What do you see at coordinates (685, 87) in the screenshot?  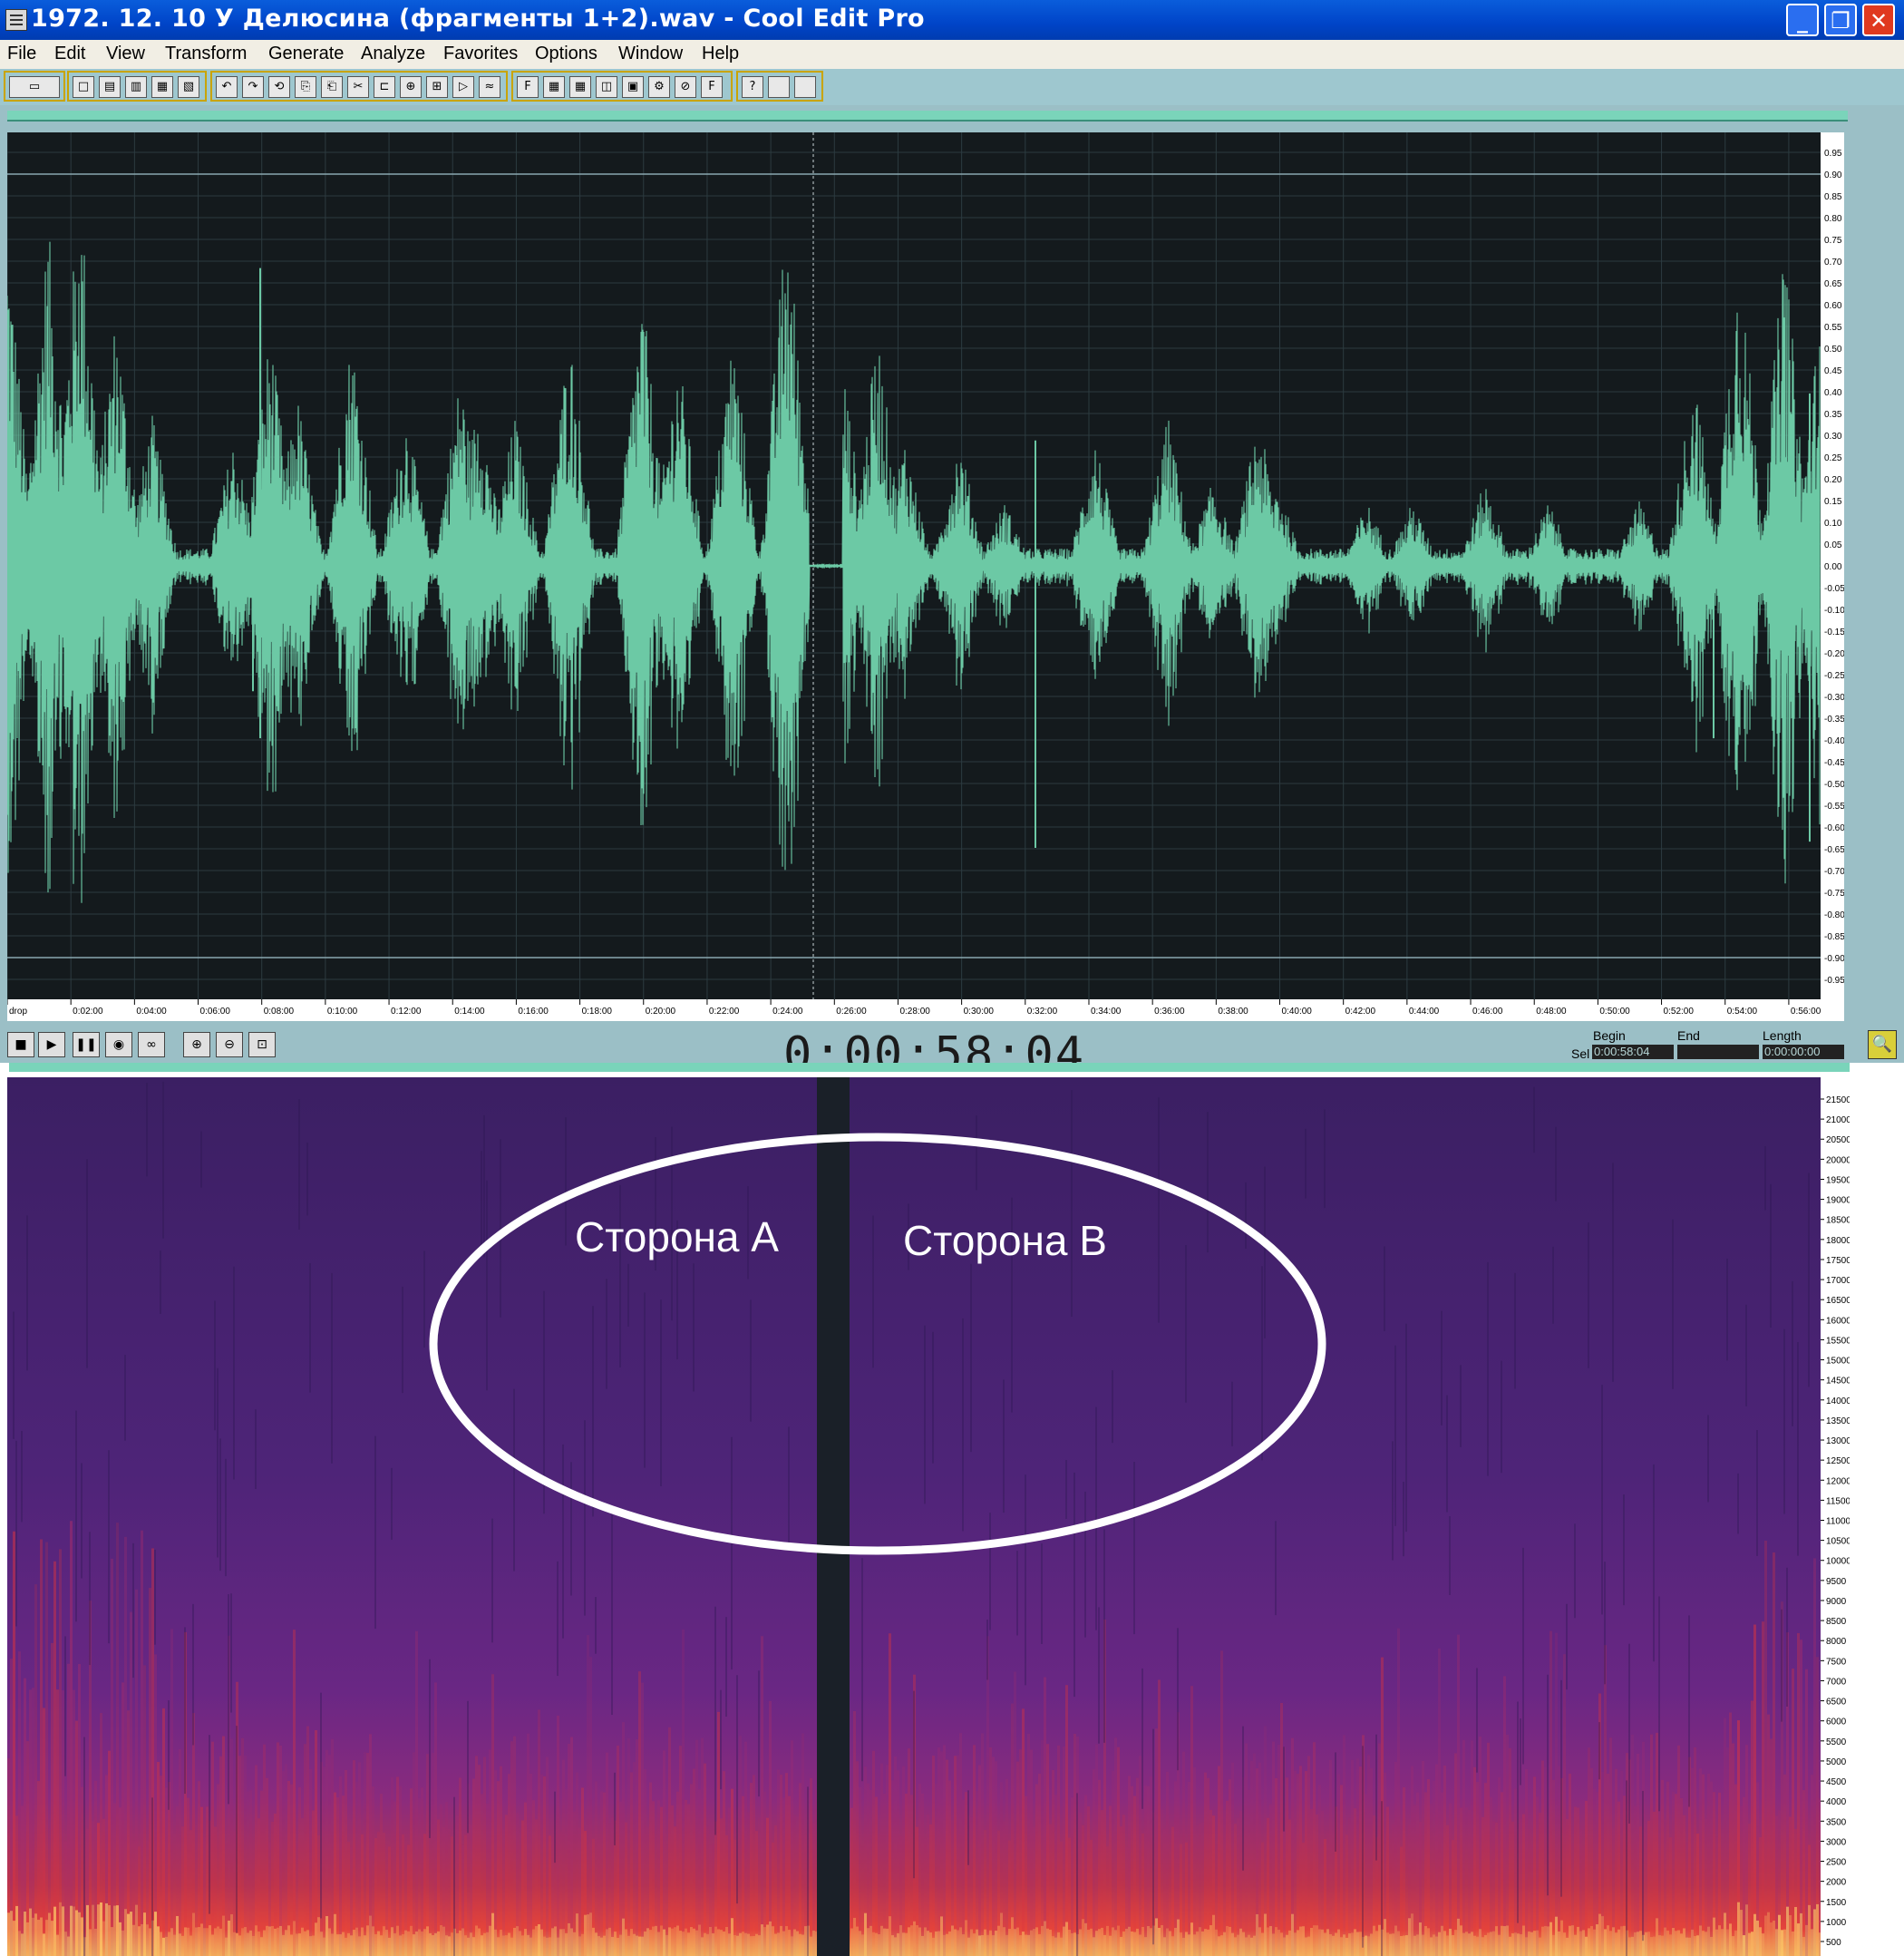 I see `favorites-icon: ⊘` at bounding box center [685, 87].